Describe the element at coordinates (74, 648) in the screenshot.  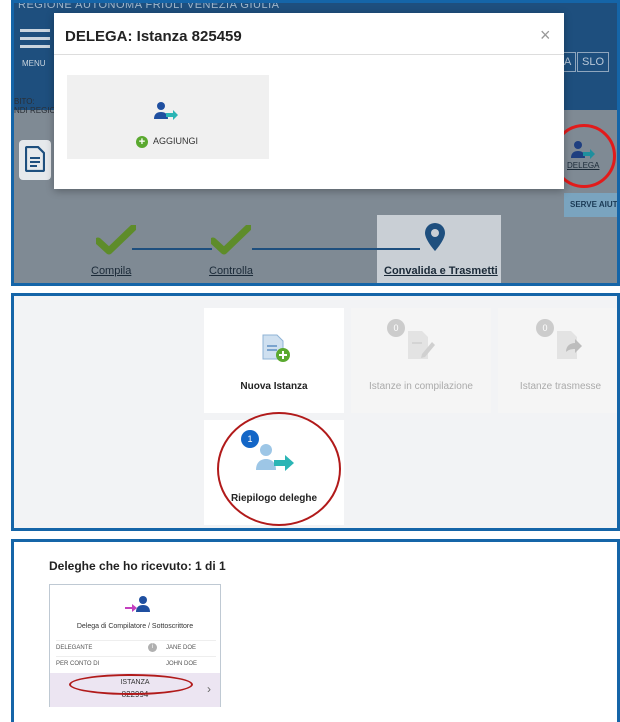
I see `delegante-key: DELEGANTE` at that location.